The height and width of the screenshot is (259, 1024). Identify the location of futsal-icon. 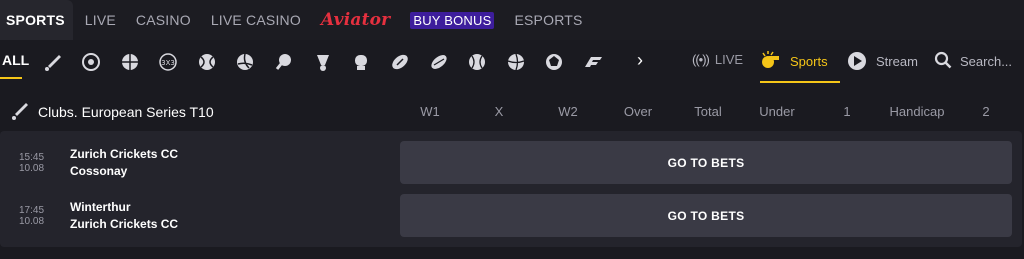
(554, 62).